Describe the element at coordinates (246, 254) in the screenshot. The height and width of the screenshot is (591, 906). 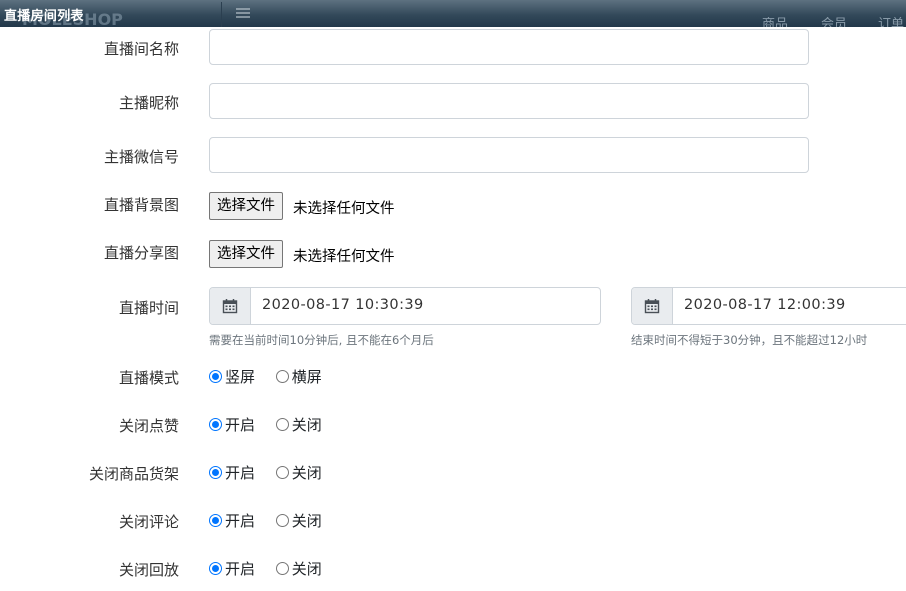
I see `share-image-choose-file-button: 选择文件` at that location.